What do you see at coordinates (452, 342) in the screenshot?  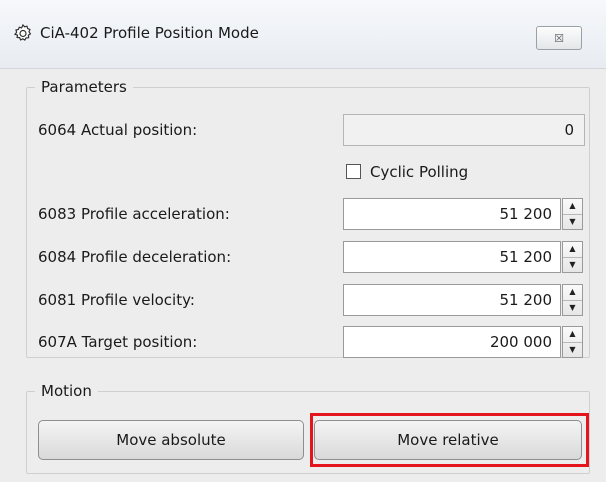 I see `target-position-input: 200 000` at bounding box center [452, 342].